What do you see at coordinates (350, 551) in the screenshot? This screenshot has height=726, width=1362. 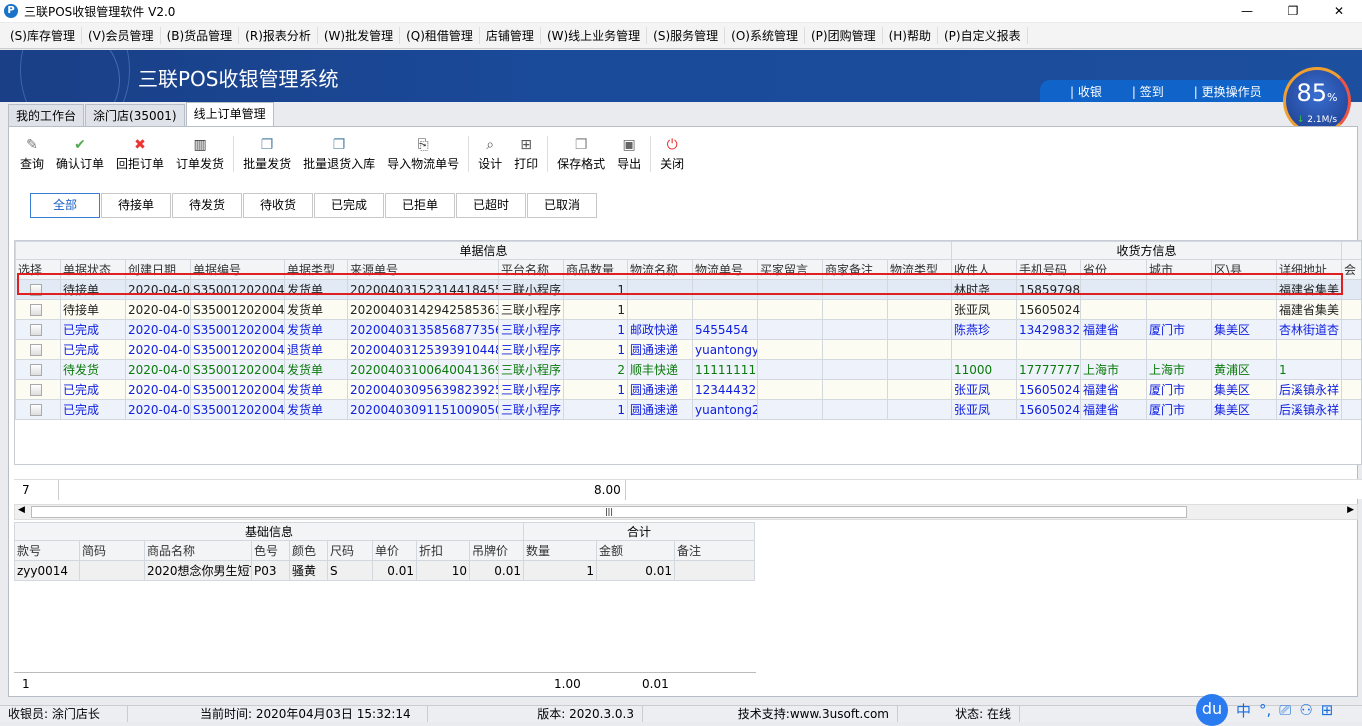 I see `column-header: 尺码` at bounding box center [350, 551].